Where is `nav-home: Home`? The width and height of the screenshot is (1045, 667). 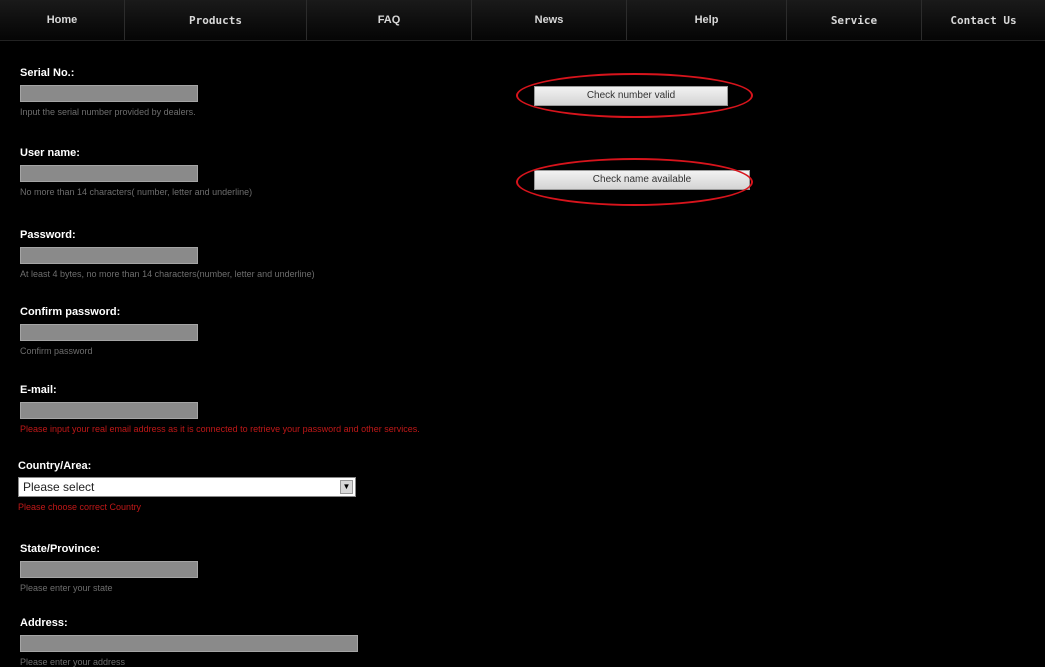
nav-home: Home is located at coordinates (62, 20).